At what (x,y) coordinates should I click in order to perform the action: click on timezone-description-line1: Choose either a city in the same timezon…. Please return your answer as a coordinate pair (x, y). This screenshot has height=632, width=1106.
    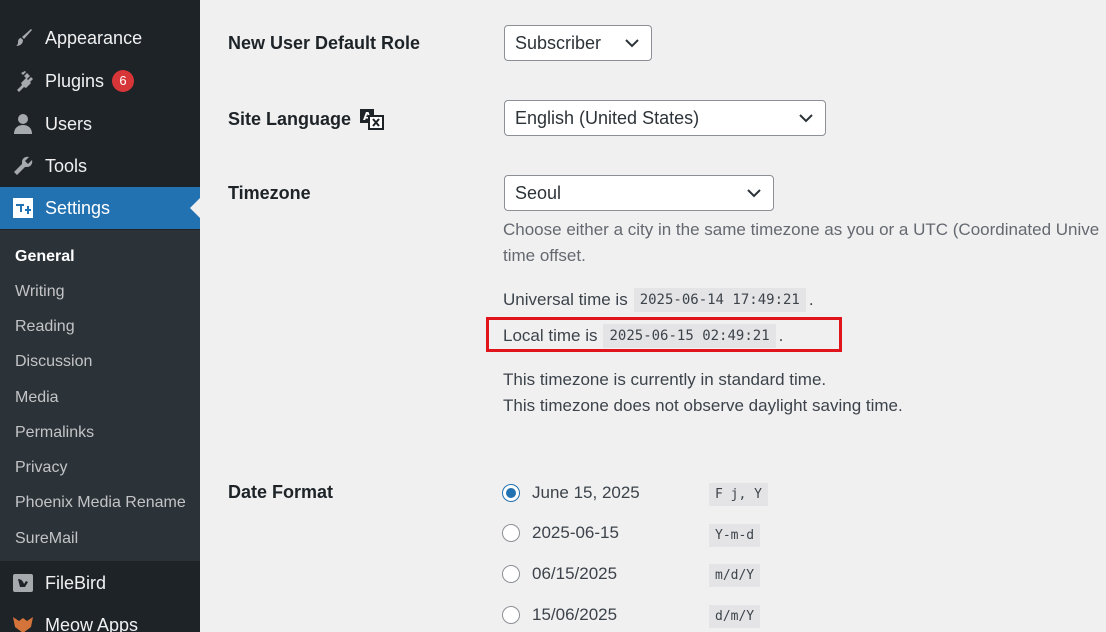
    Looking at the image, I should click on (801, 229).